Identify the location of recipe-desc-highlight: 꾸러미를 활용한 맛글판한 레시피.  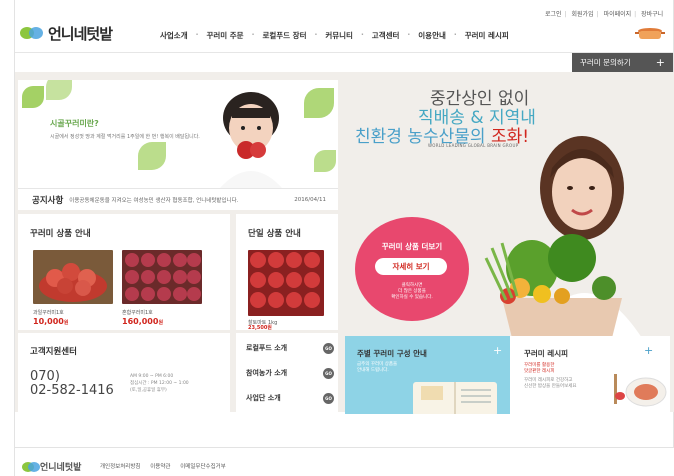
(539, 368).